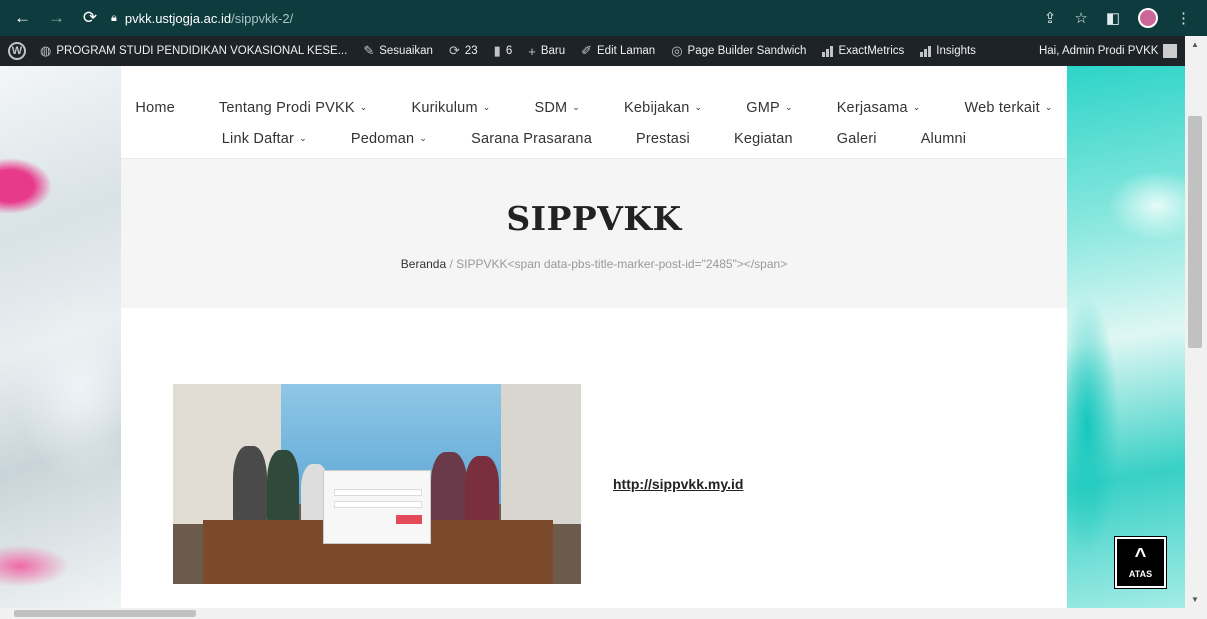 Image resolution: width=1207 pixels, height=619 pixels. I want to click on edit-page-link: ✐ Edit Laman, so click(618, 51).